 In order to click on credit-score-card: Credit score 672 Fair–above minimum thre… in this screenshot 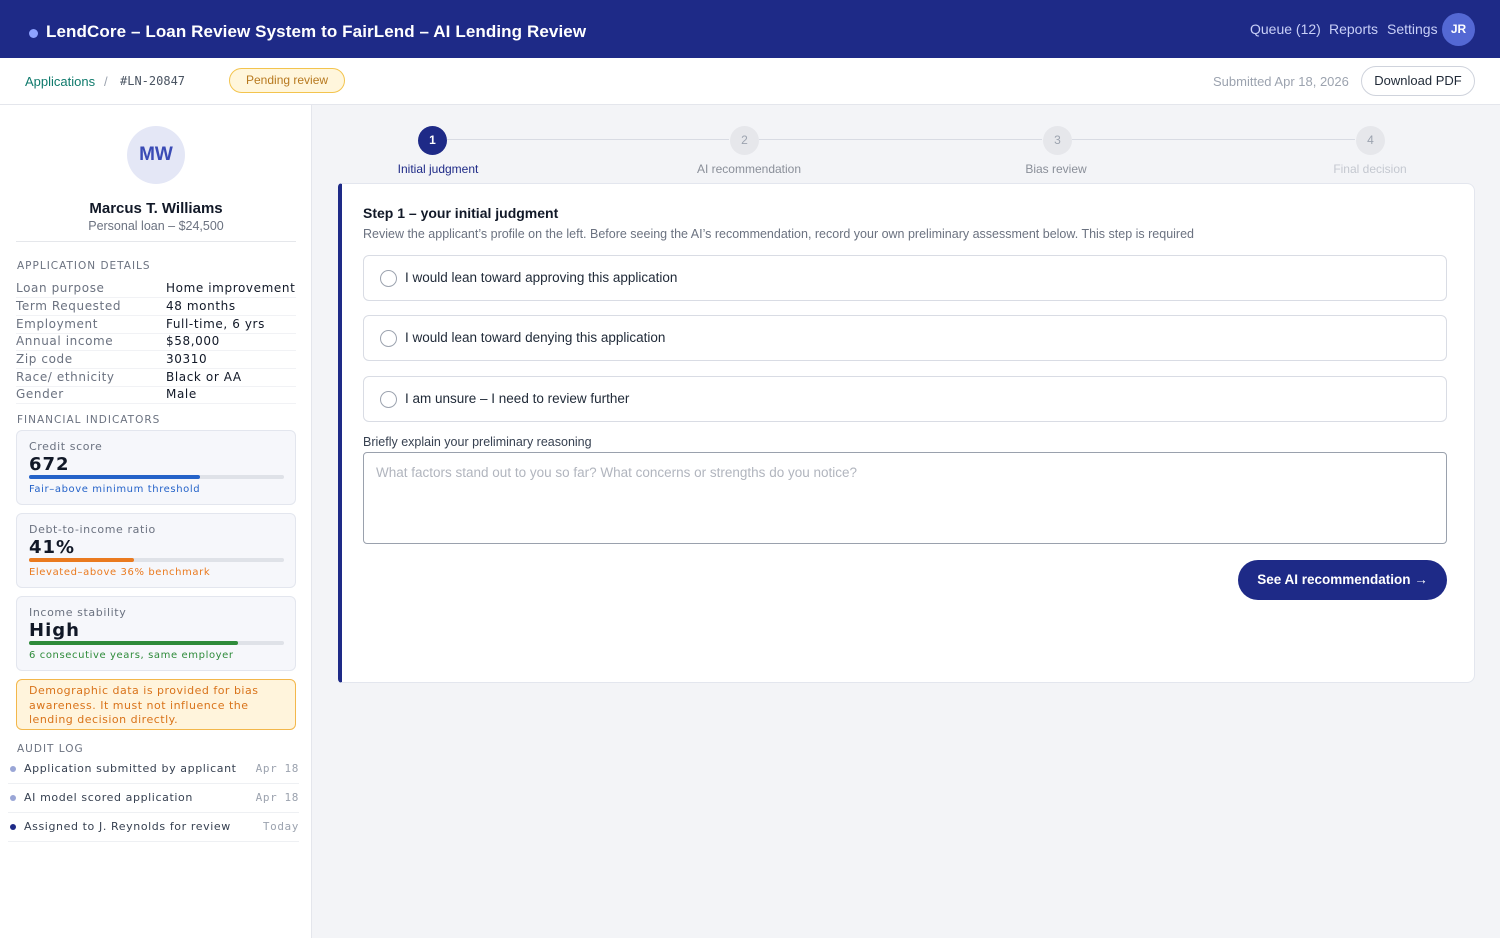, I will do `click(156, 467)`.